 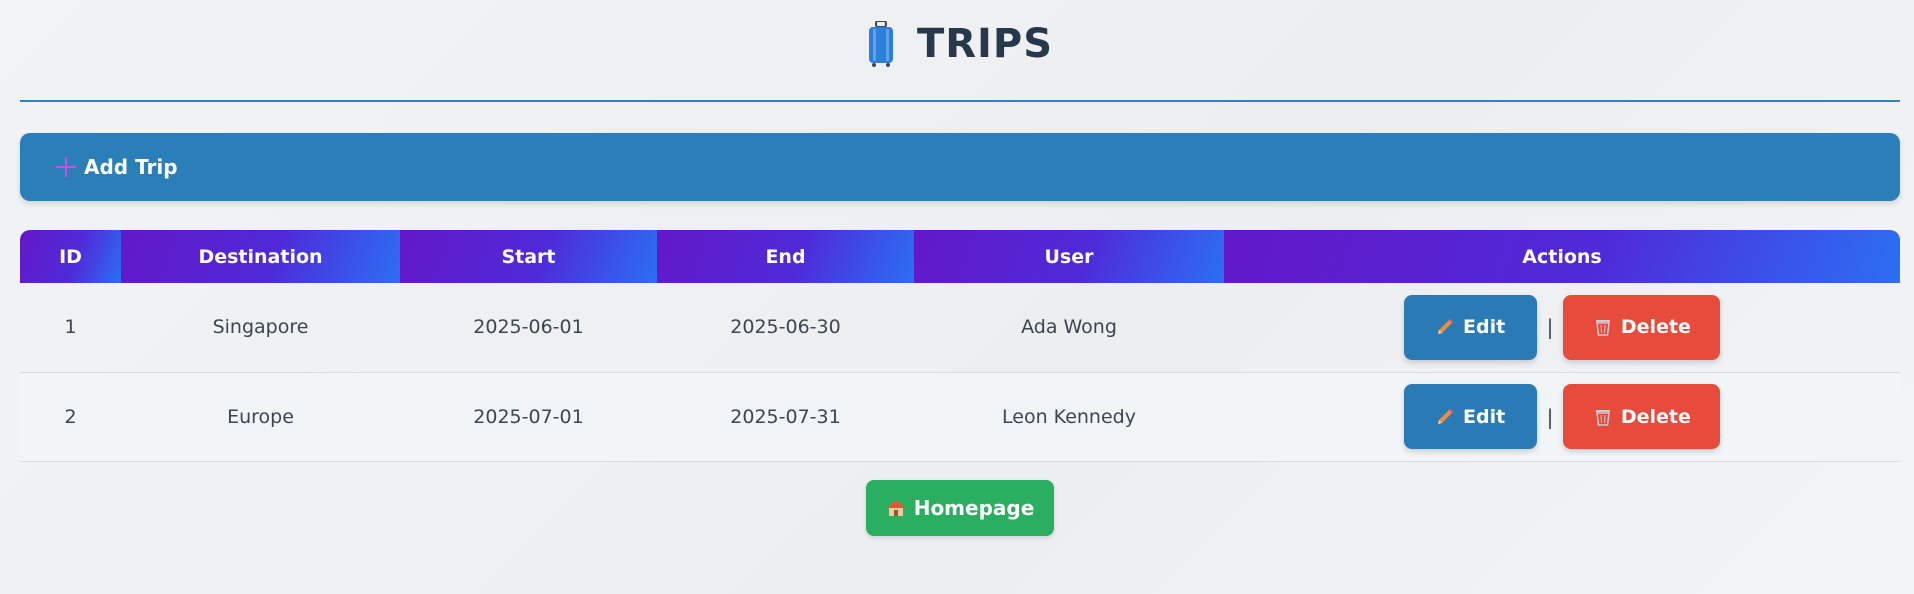 What do you see at coordinates (260, 256) in the screenshot?
I see `column-header-destination: Destination` at bounding box center [260, 256].